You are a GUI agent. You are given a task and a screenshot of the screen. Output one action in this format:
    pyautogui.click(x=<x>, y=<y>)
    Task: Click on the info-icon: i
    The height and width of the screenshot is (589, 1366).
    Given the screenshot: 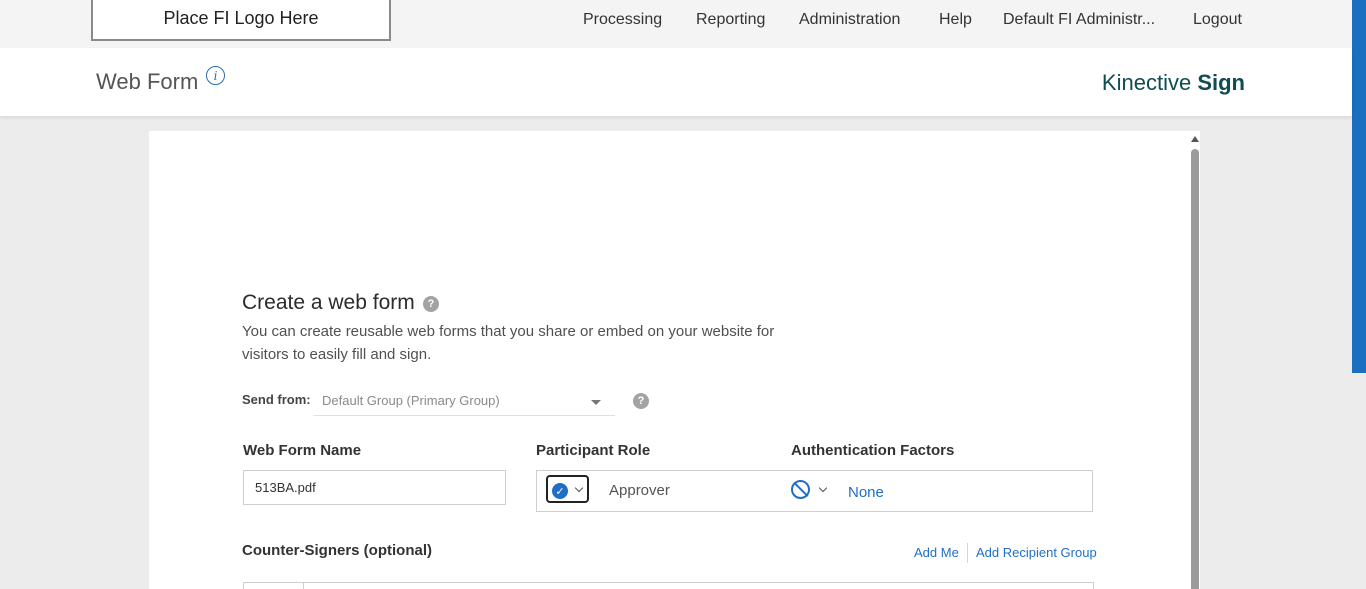 What is the action you would take?
    pyautogui.click(x=215, y=75)
    